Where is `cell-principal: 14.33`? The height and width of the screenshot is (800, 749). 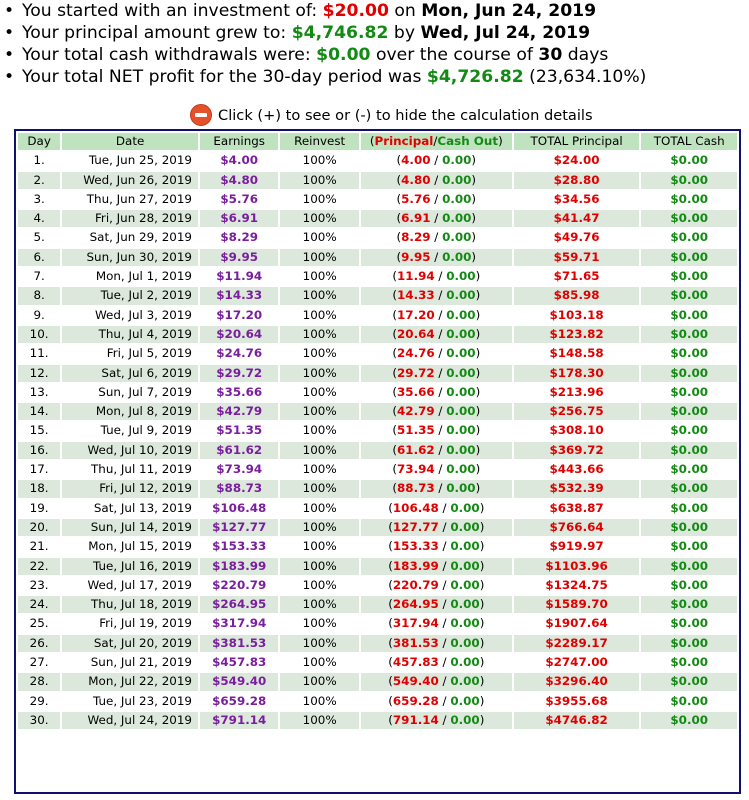
cell-principal: 14.33 is located at coordinates (416, 295).